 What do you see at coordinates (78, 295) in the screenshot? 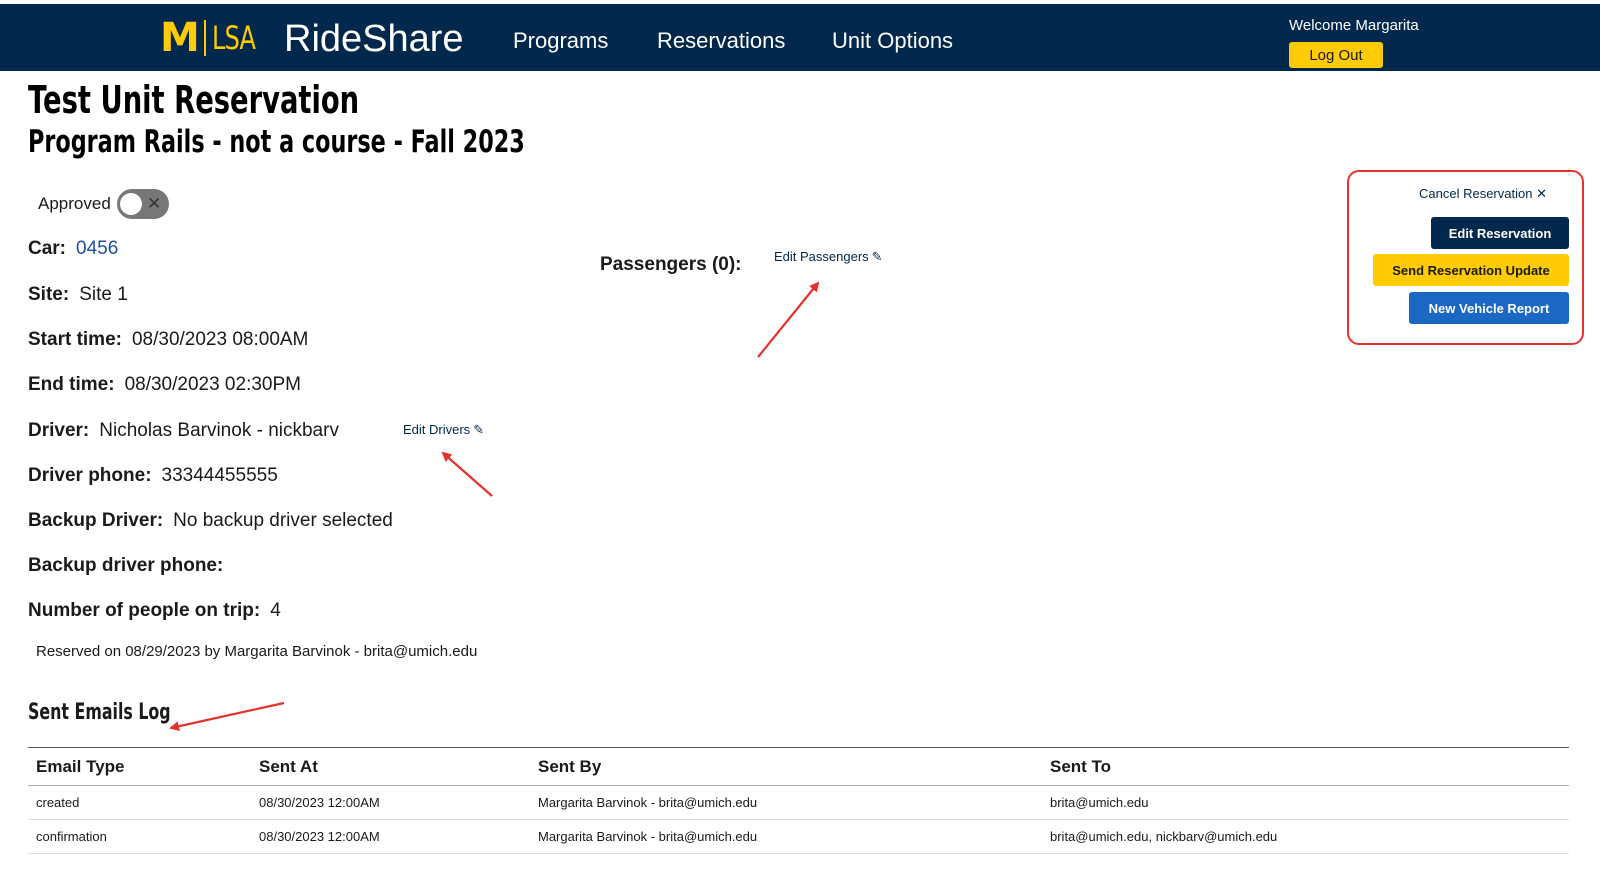
I see `site-row: Site: Site 1` at bounding box center [78, 295].